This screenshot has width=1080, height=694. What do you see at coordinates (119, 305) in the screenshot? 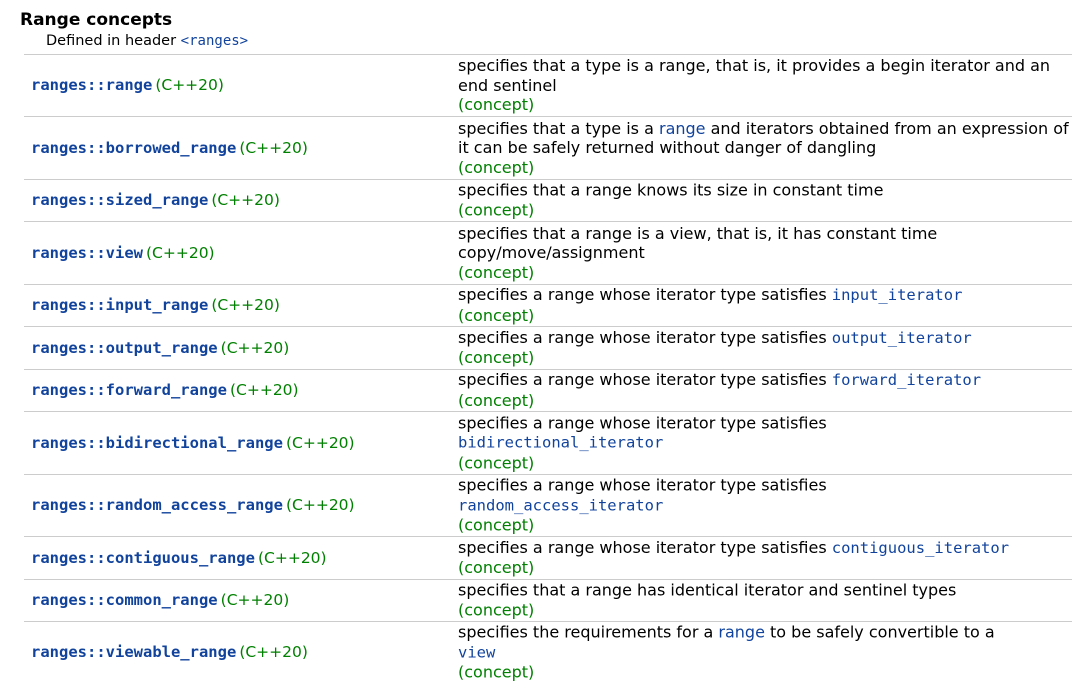
I see `concept-link: ranges::input_range` at bounding box center [119, 305].